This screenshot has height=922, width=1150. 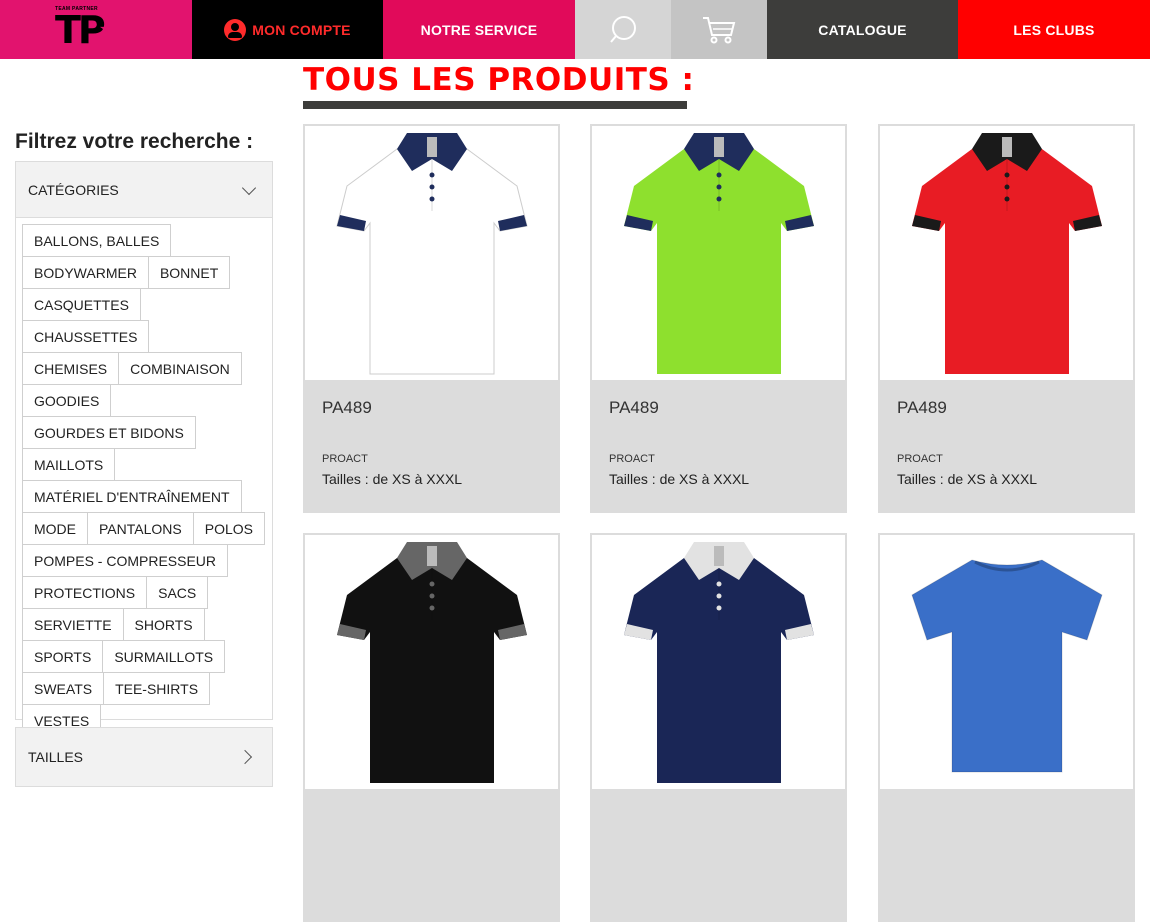 I want to click on service-label: NOTRE SERVICE, so click(x=479, y=29).